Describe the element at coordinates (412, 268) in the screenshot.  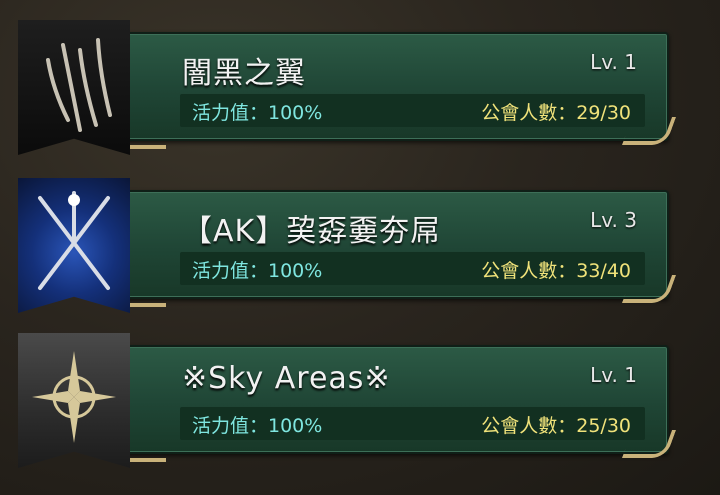
I see `guild-stats-bar: 活力值：100% 公會人數：33/40` at that location.